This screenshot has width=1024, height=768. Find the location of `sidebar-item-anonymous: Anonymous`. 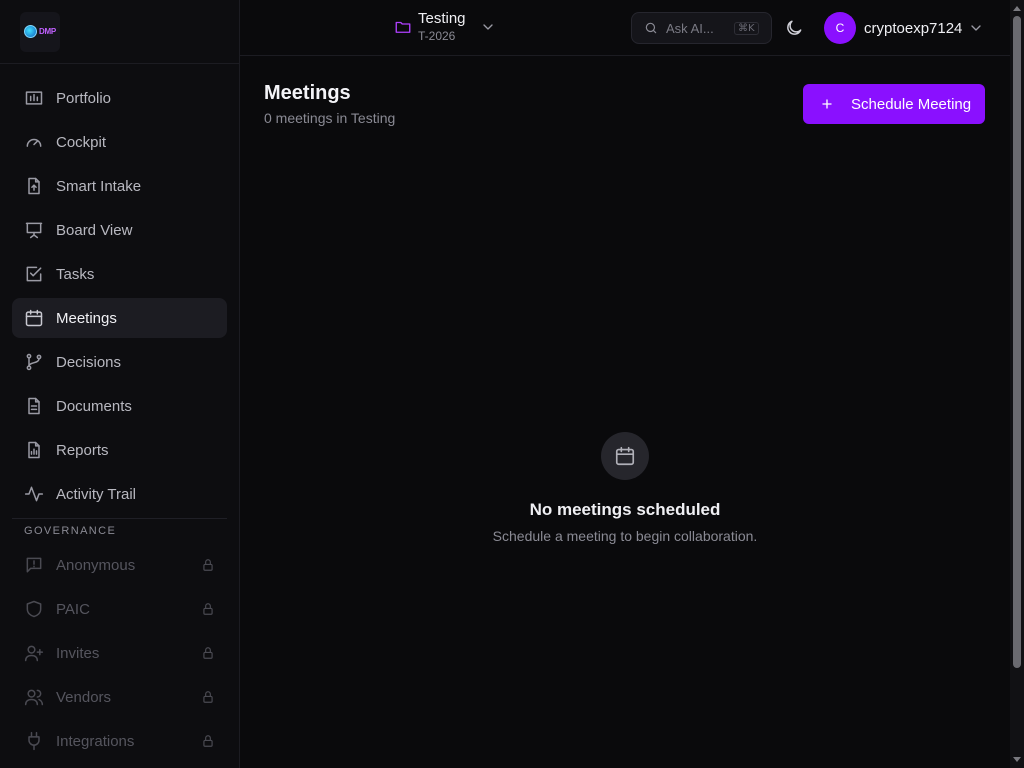

sidebar-item-anonymous: Anonymous is located at coordinates (119, 565).